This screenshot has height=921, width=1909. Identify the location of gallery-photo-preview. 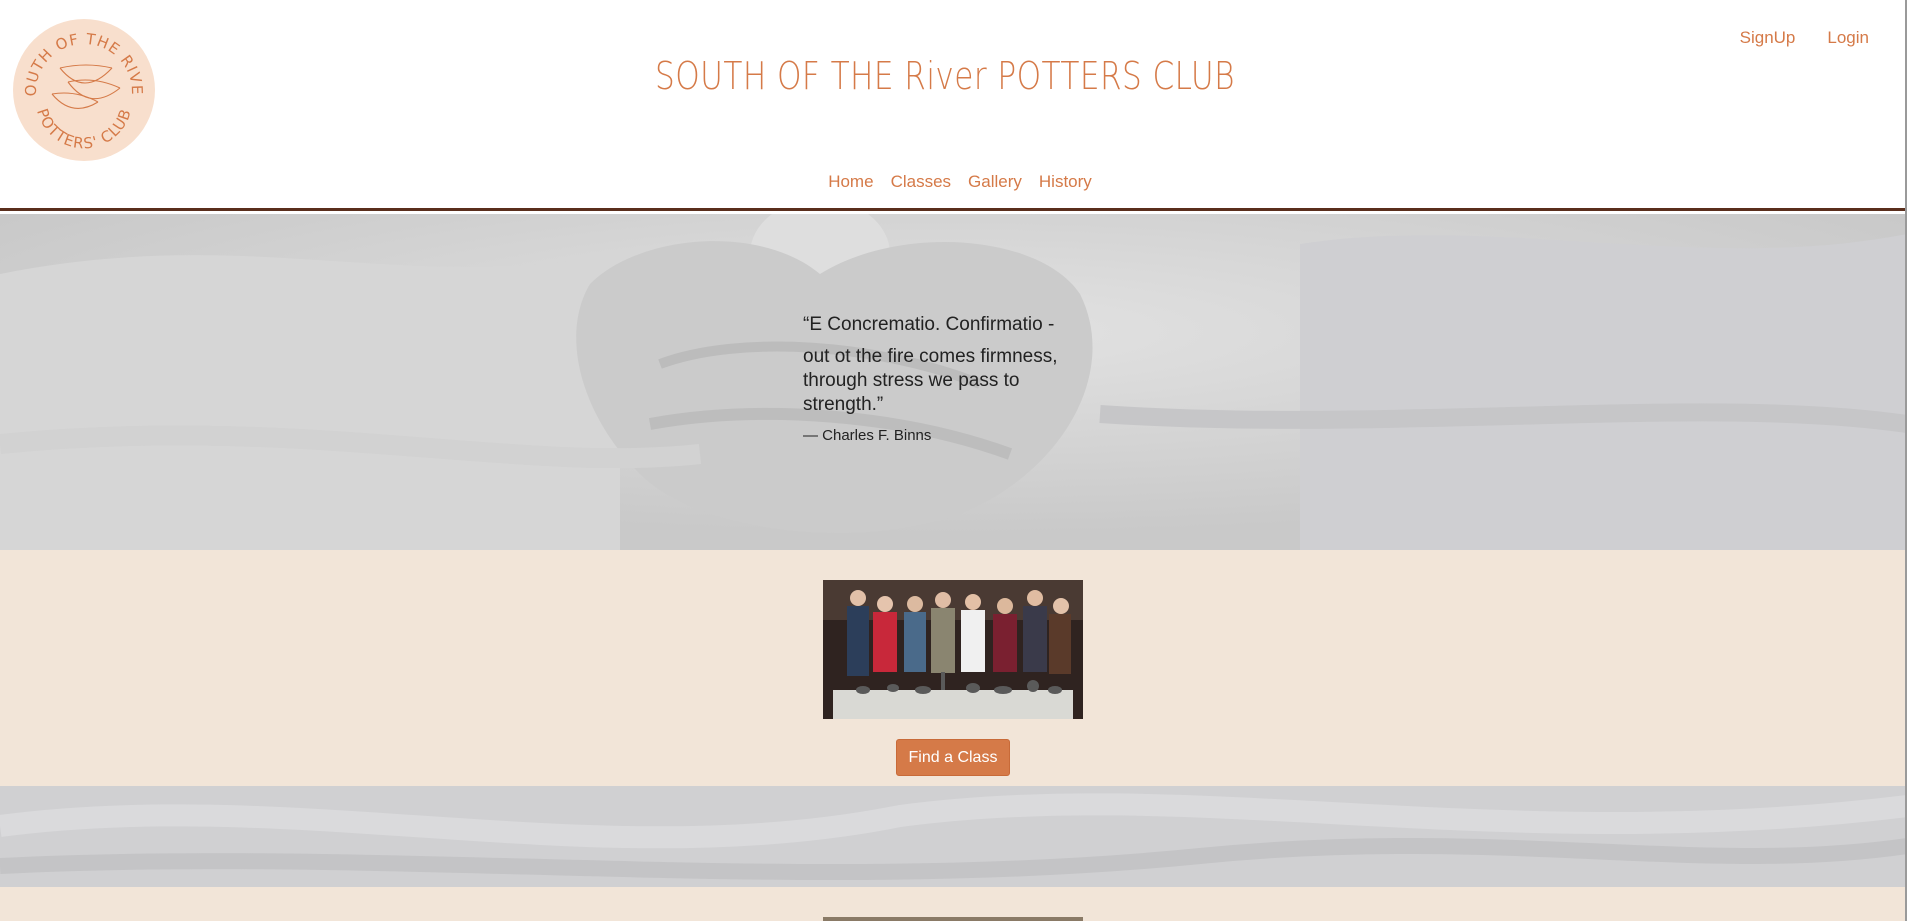
(953, 919).